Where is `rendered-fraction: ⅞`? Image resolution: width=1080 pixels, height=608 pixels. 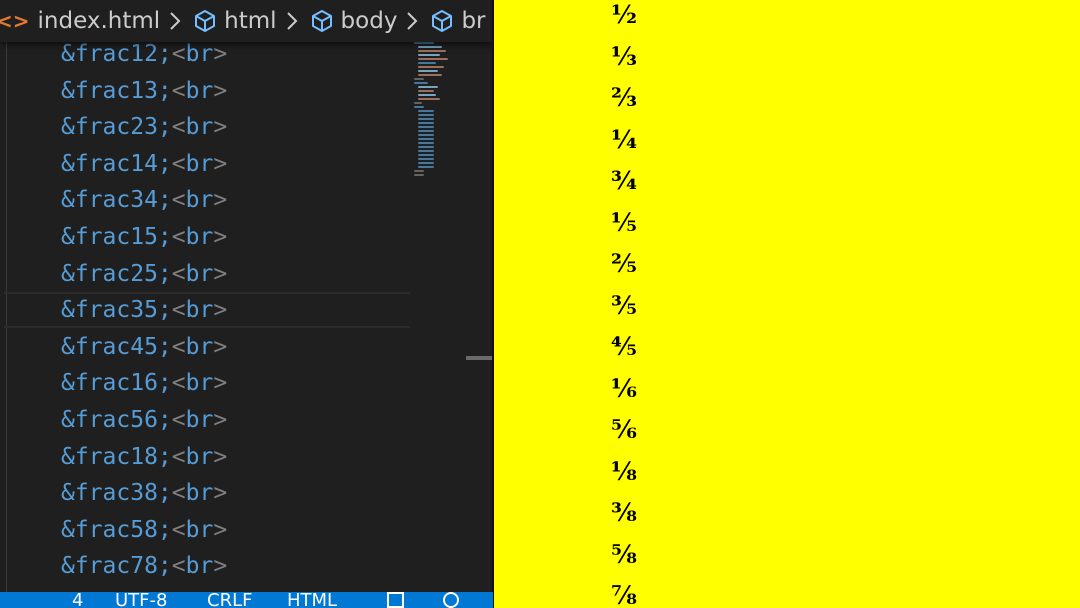 rendered-fraction: ⅞ is located at coordinates (624, 594).